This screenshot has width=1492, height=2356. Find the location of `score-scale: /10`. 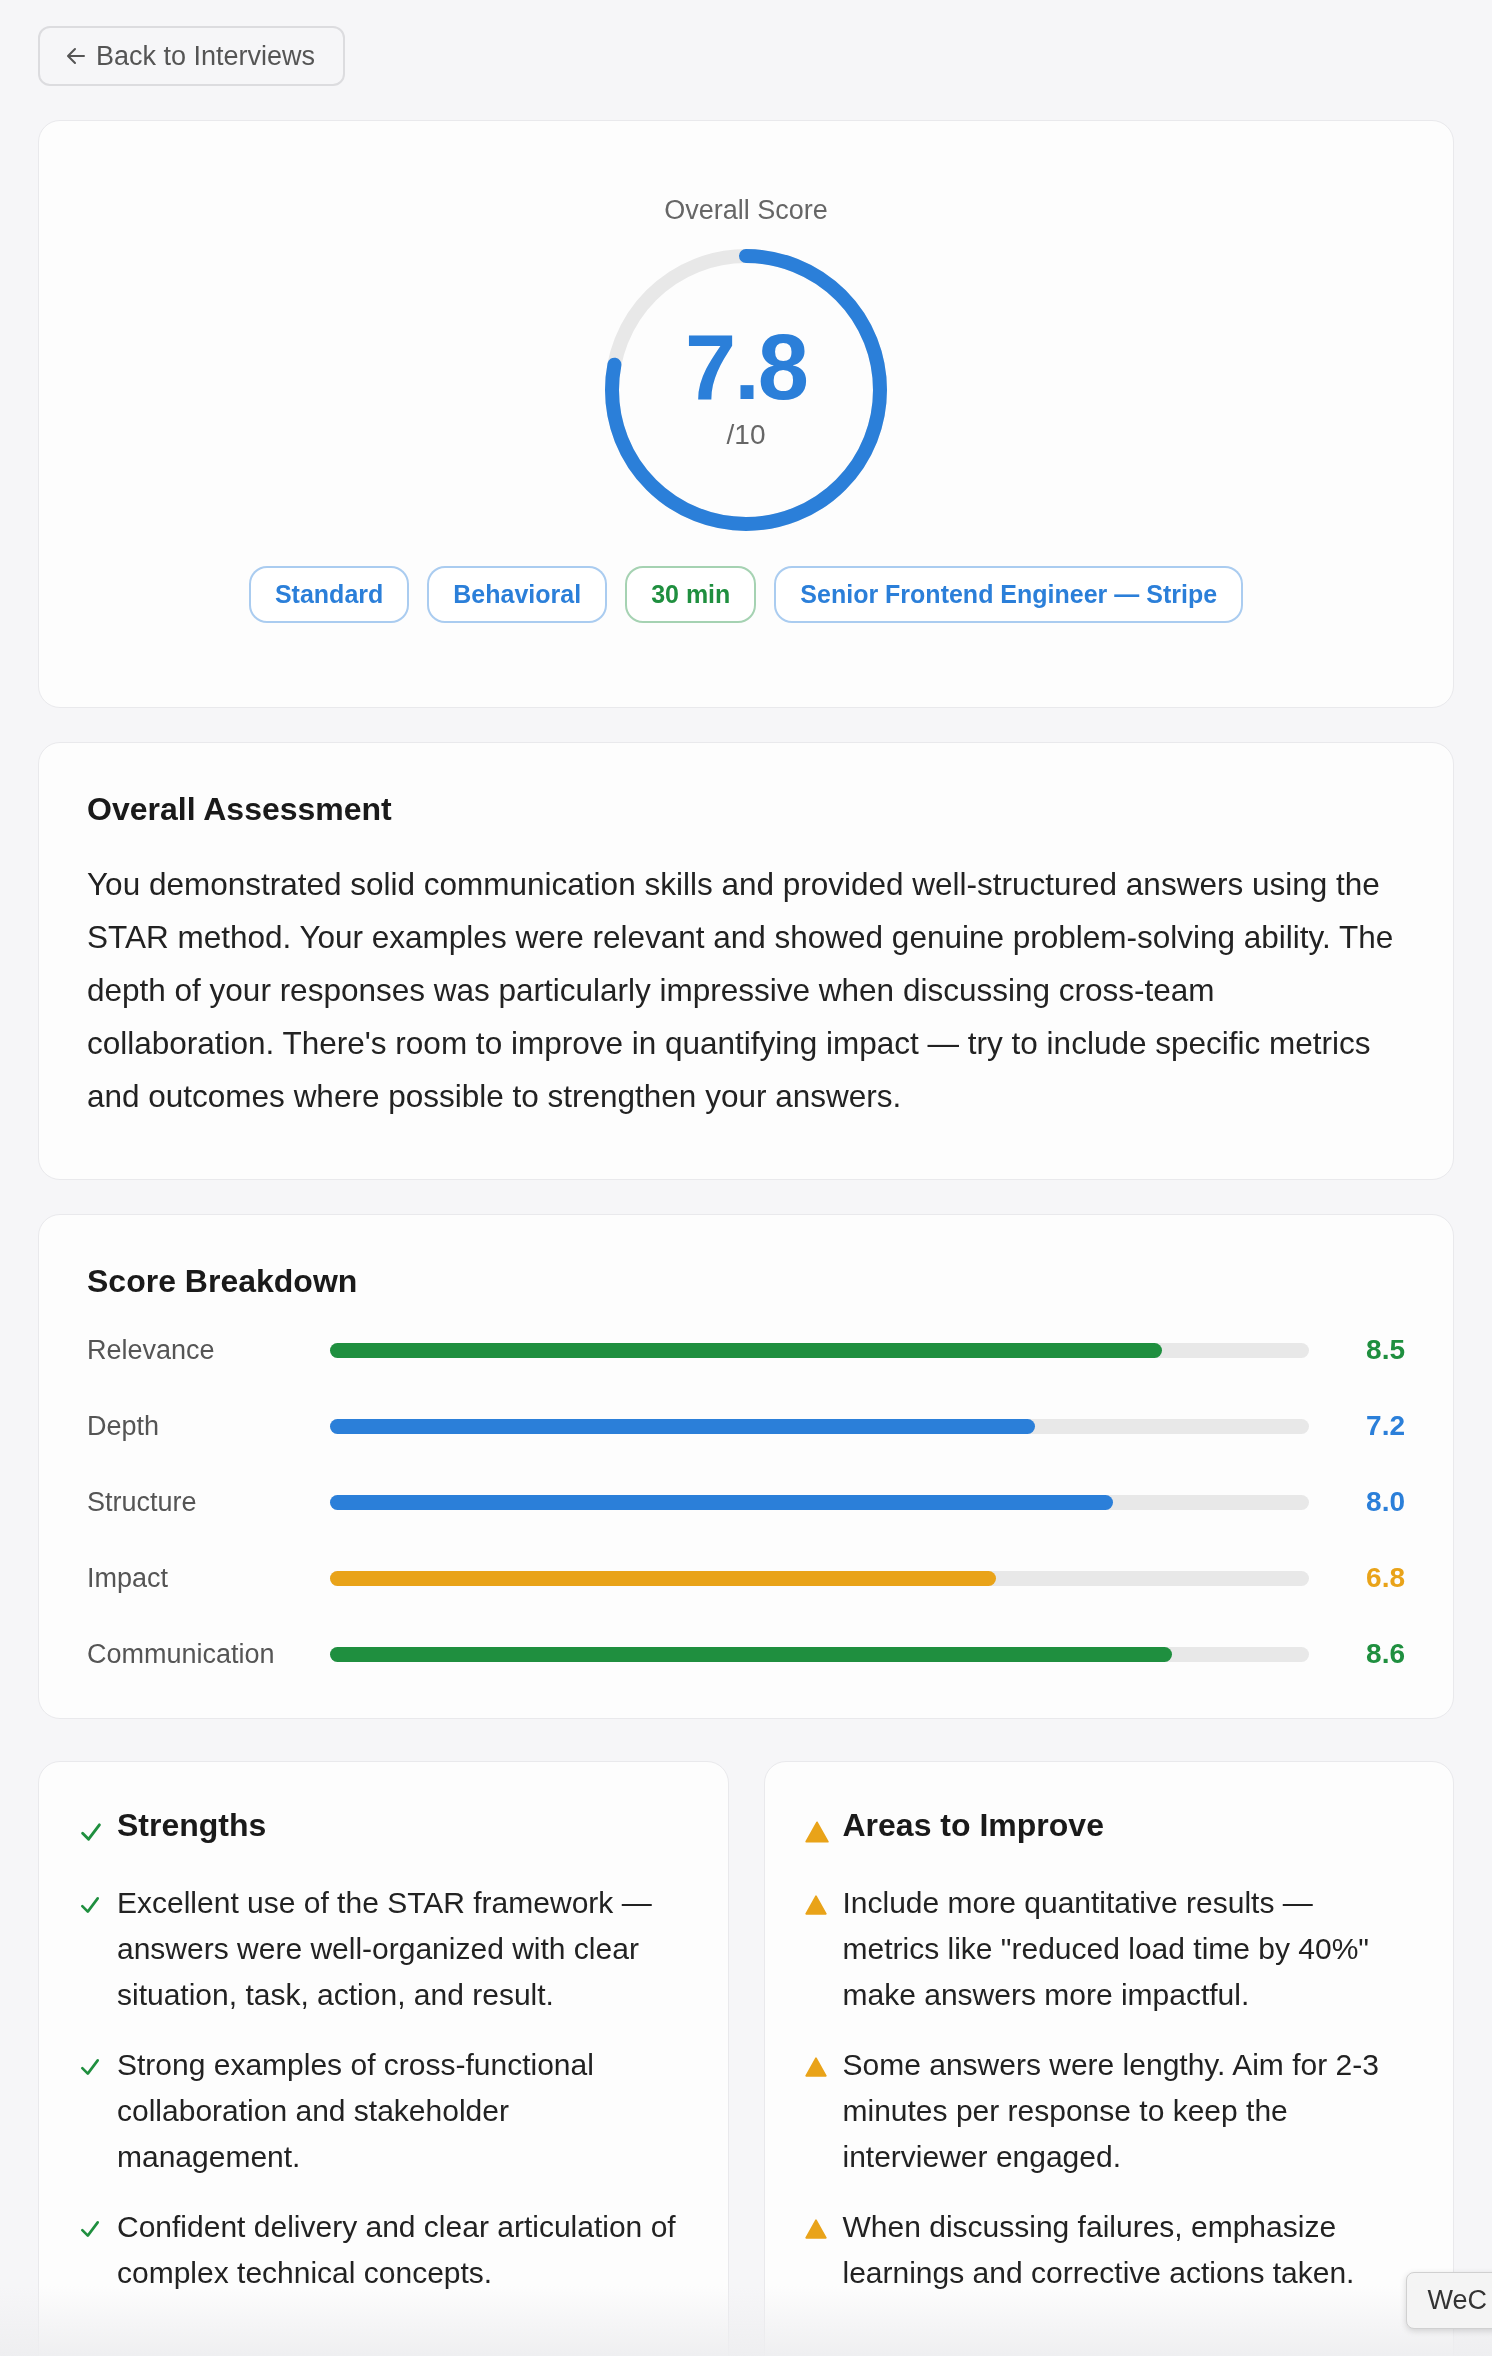

score-scale: /10 is located at coordinates (746, 435).